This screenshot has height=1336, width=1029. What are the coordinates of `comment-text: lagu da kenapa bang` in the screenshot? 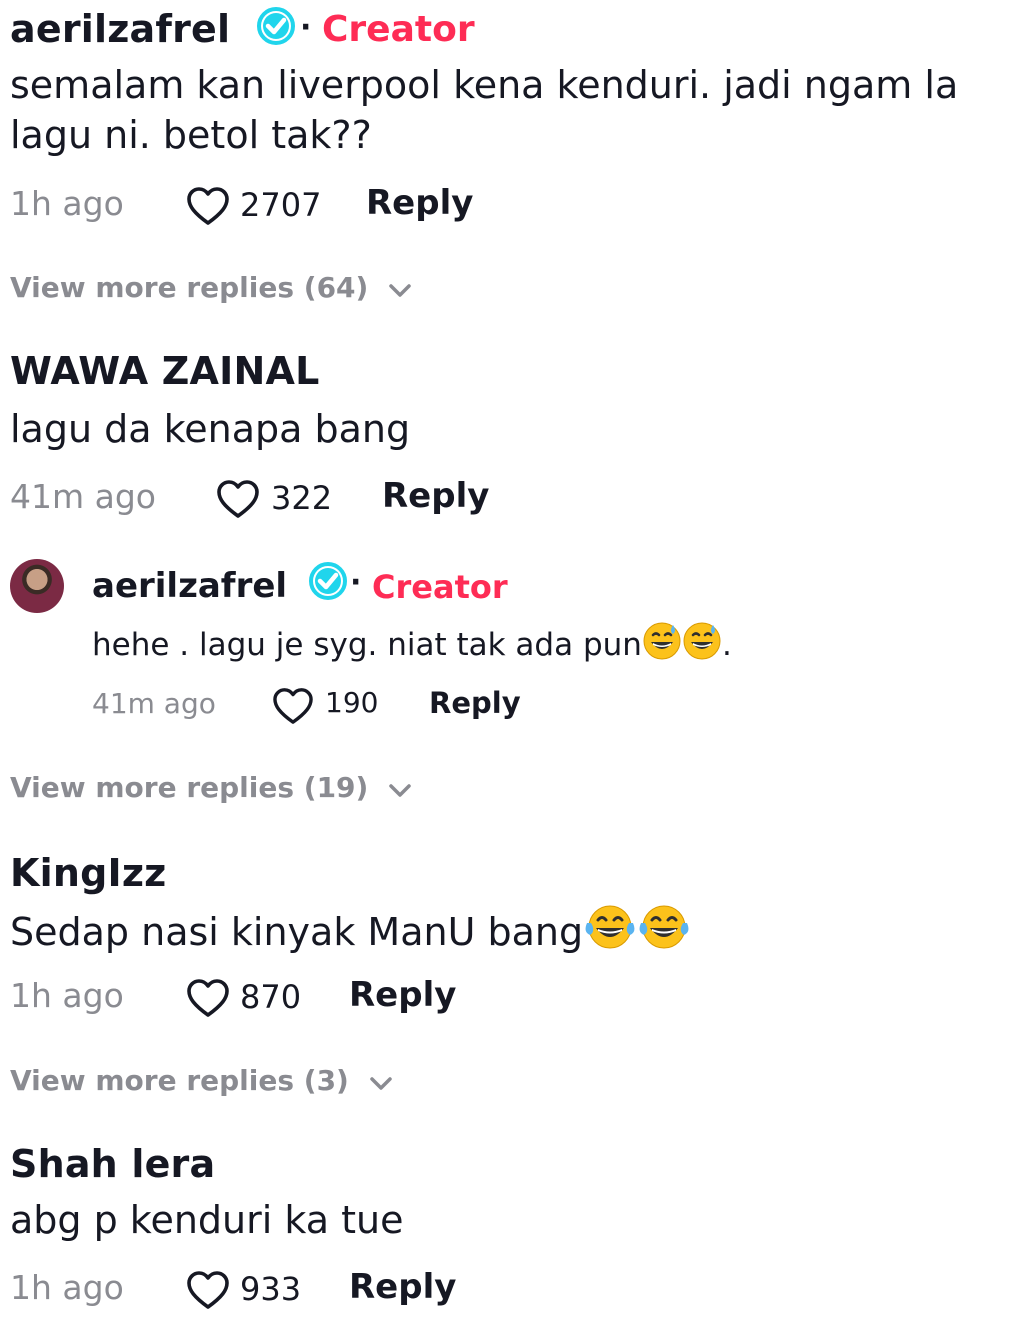 It's located at (210, 429).